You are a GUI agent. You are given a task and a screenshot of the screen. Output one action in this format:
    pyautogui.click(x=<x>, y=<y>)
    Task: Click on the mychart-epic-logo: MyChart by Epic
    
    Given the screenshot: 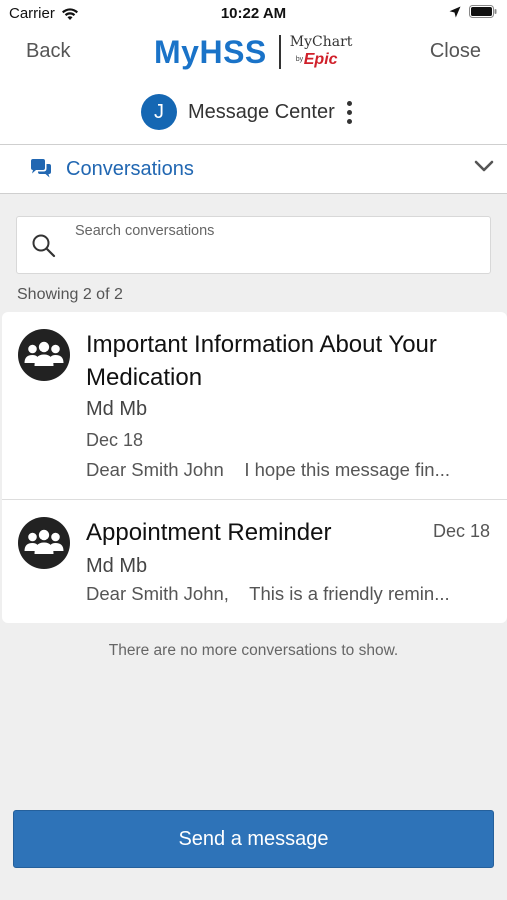 What is the action you would take?
    pyautogui.click(x=321, y=52)
    